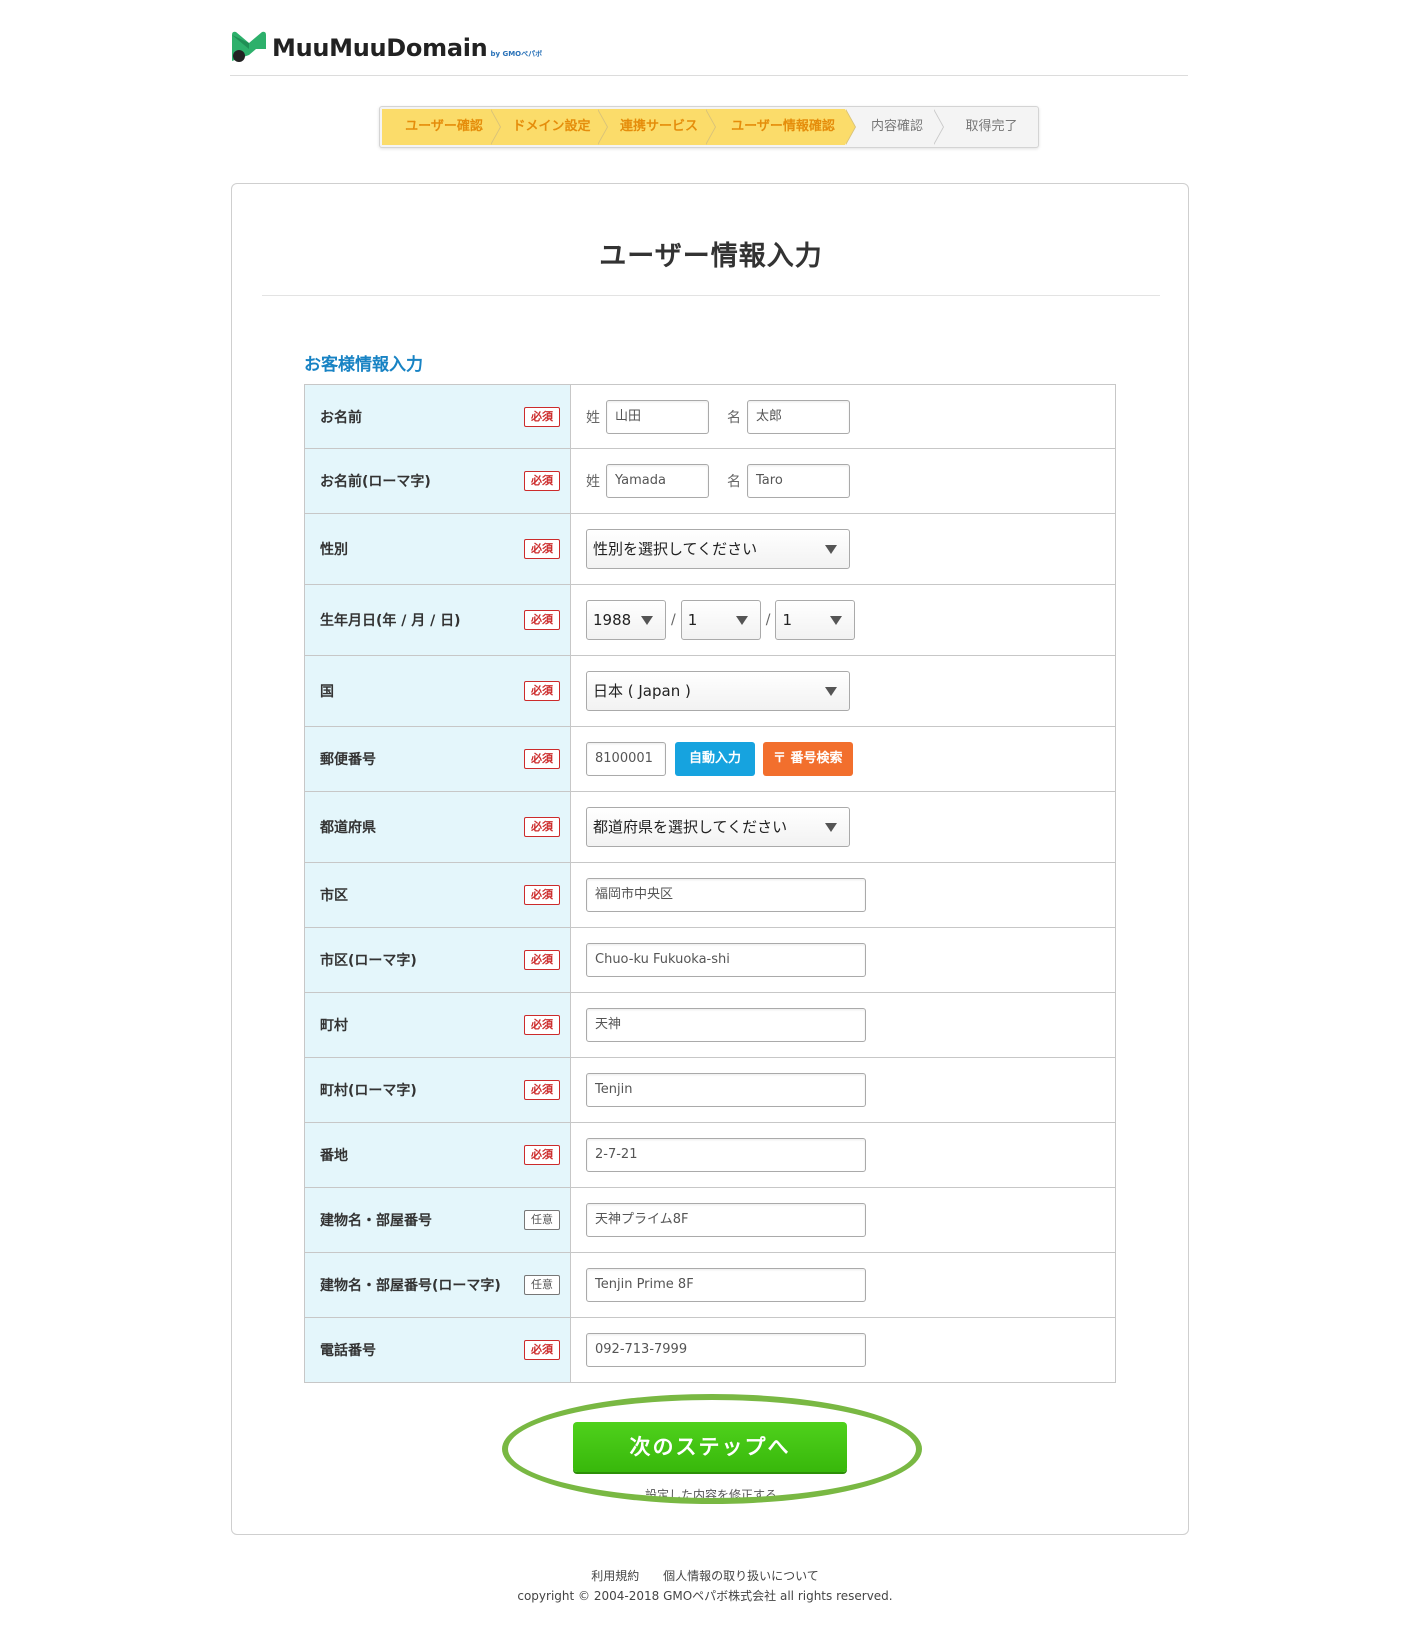 Image resolution: width=1410 pixels, height=1625 pixels. I want to click on field-cell: 日本 ( Japan ), so click(843, 691).